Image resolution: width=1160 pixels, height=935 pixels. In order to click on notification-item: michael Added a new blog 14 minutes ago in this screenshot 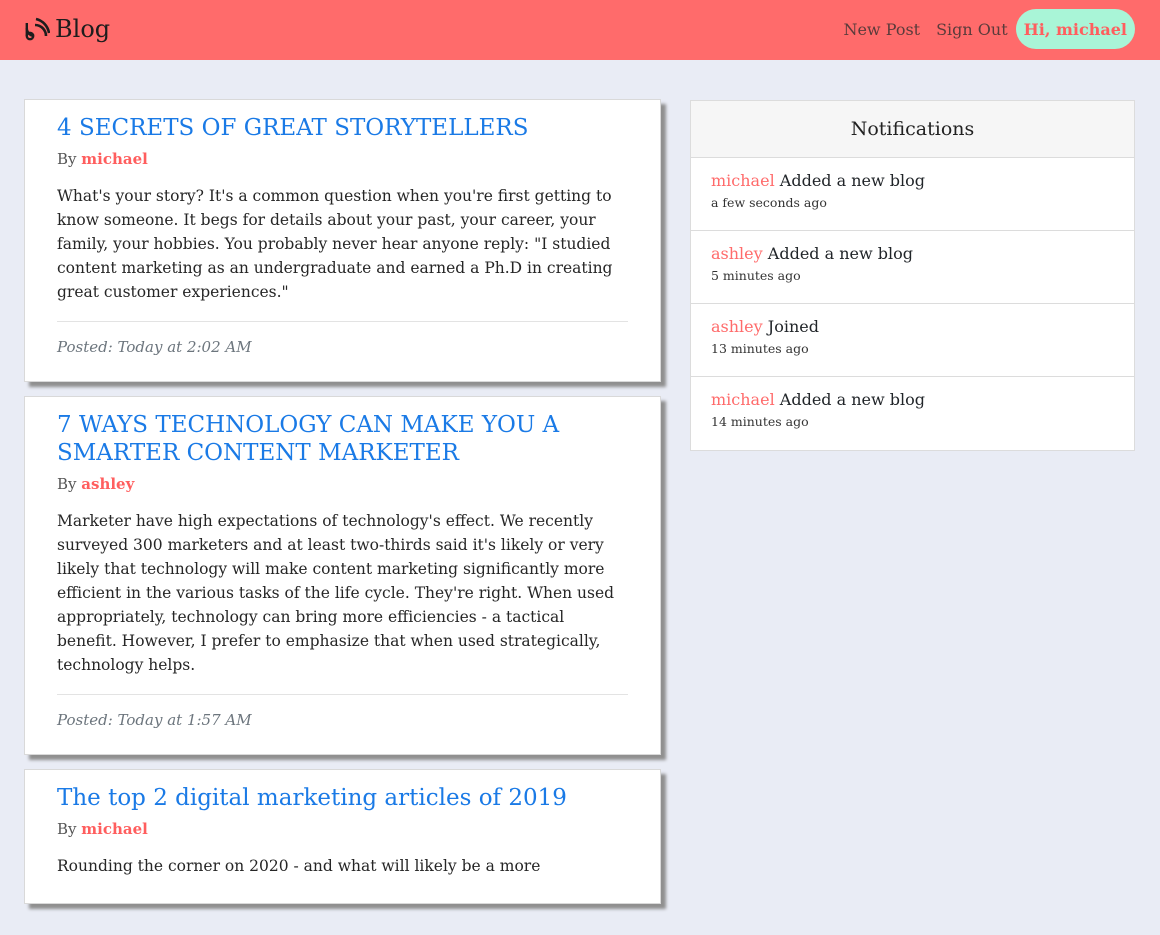, I will do `click(912, 413)`.